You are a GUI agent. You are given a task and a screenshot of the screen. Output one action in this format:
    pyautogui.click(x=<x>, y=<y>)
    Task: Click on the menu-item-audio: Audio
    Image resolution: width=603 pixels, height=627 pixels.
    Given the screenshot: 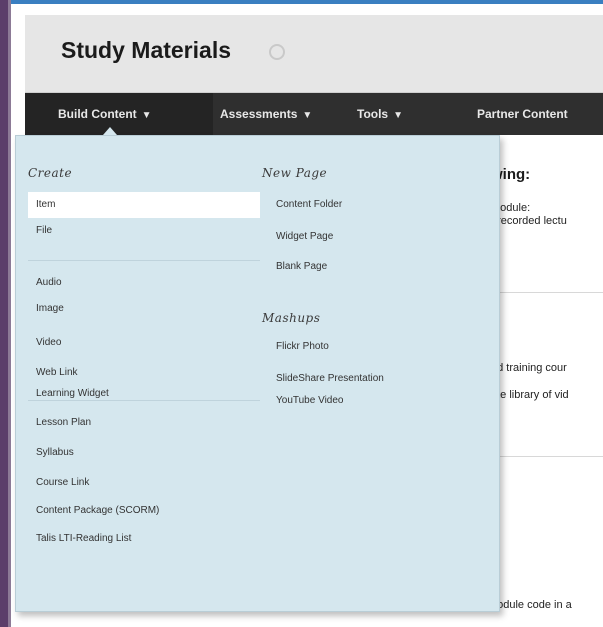 What is the action you would take?
    pyautogui.click(x=144, y=283)
    